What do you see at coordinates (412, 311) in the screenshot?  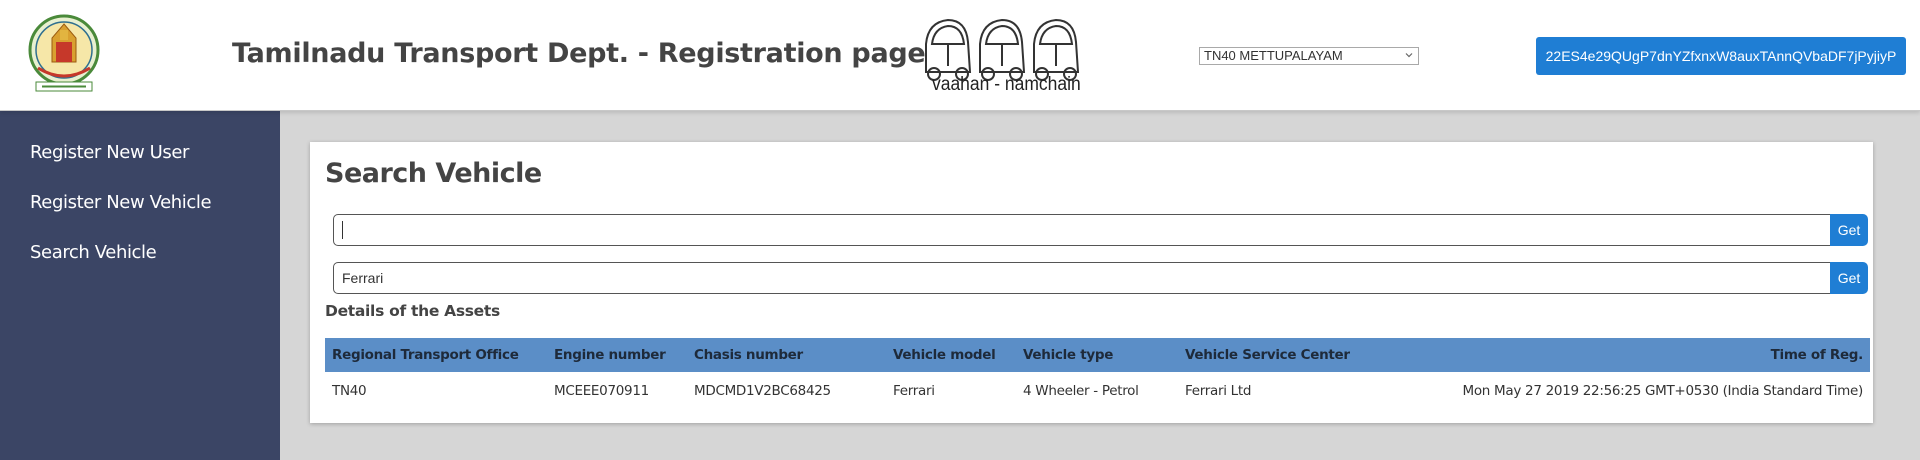 I see `section-title: Details of the Assets` at bounding box center [412, 311].